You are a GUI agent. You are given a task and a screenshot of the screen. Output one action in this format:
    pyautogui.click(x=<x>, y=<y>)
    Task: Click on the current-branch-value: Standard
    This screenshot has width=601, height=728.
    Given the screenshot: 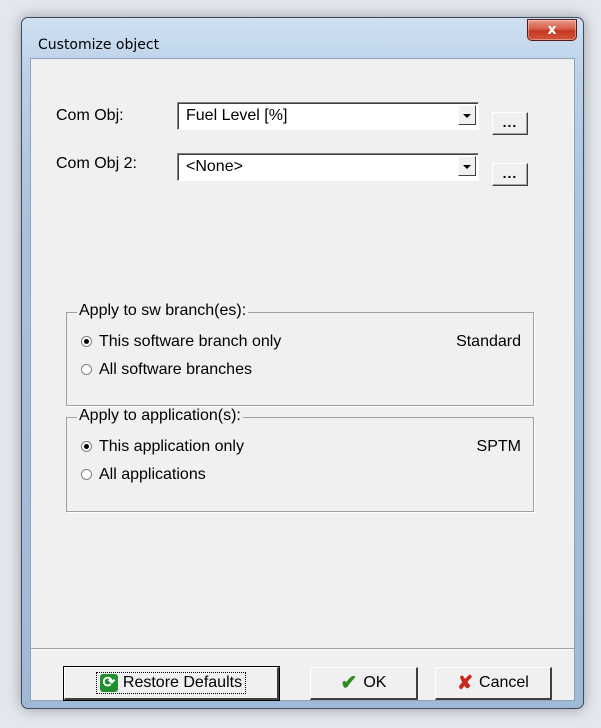 What is the action you would take?
    pyautogui.click(x=488, y=341)
    